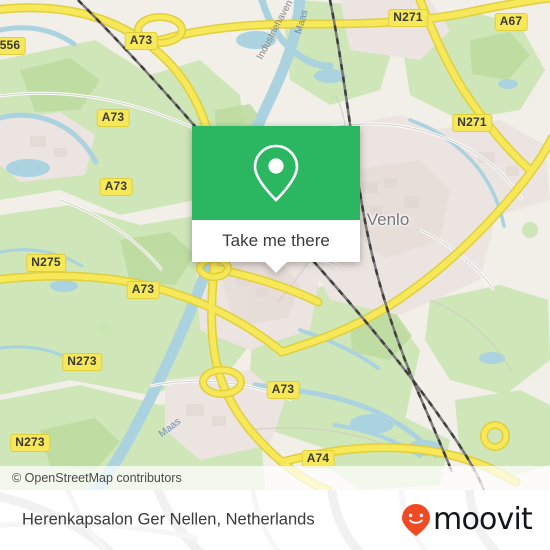  What do you see at coordinates (13, 46) in the screenshot?
I see `road-shield-556: 556` at bounding box center [13, 46].